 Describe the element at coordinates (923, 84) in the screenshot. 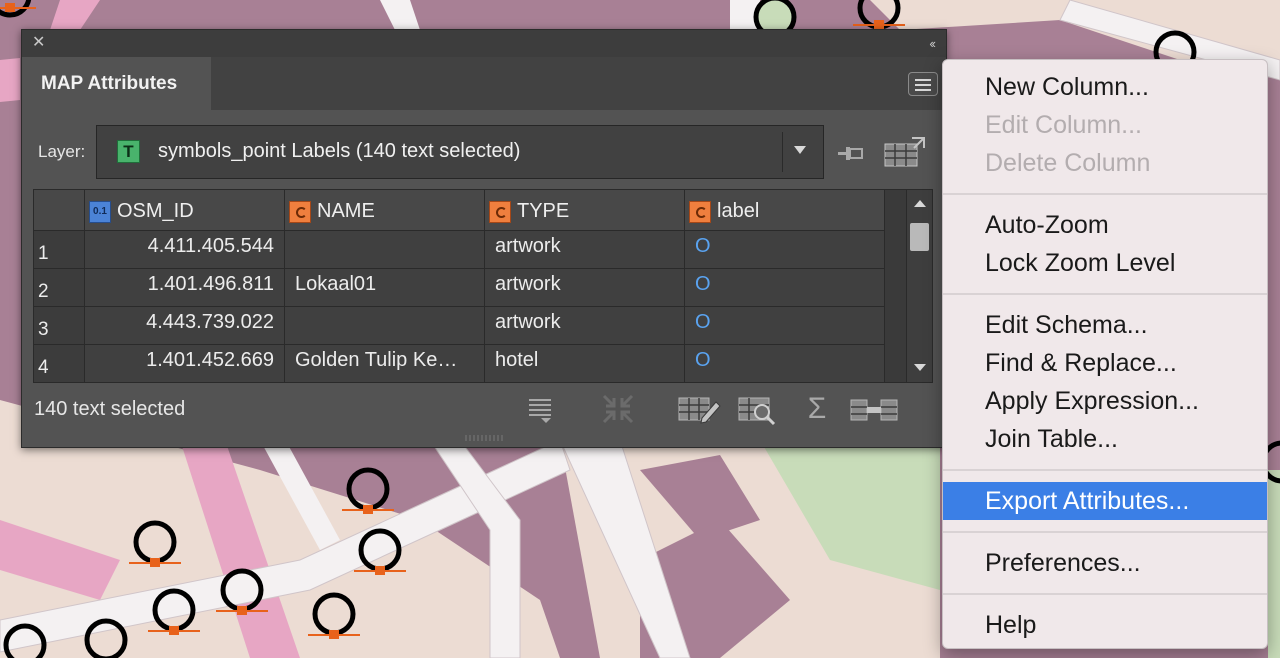

I see `panel-menu-button` at that location.